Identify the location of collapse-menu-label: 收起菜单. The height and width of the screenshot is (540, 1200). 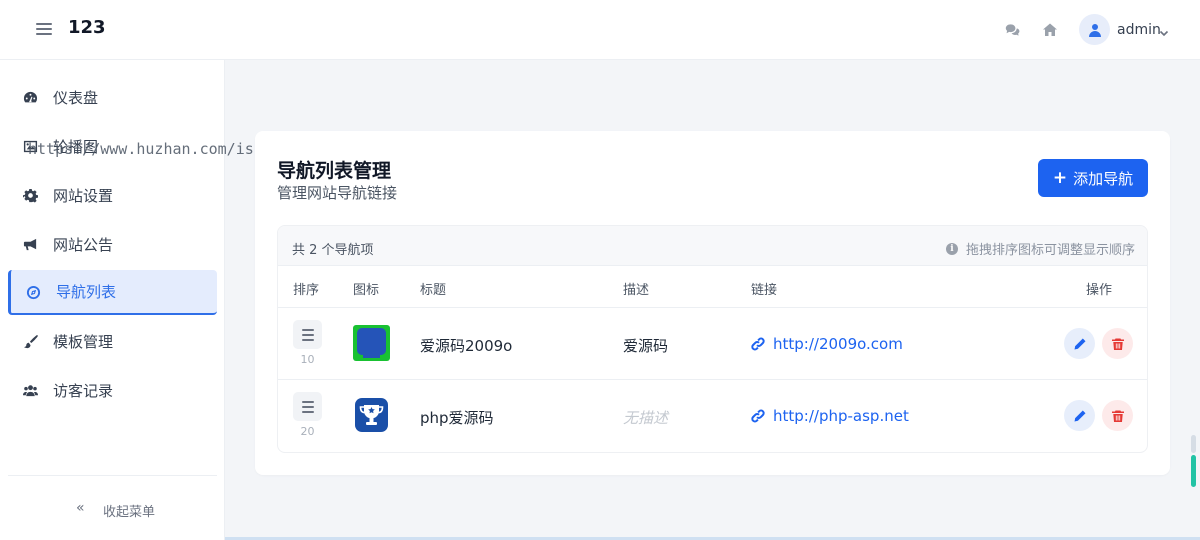
(129, 512).